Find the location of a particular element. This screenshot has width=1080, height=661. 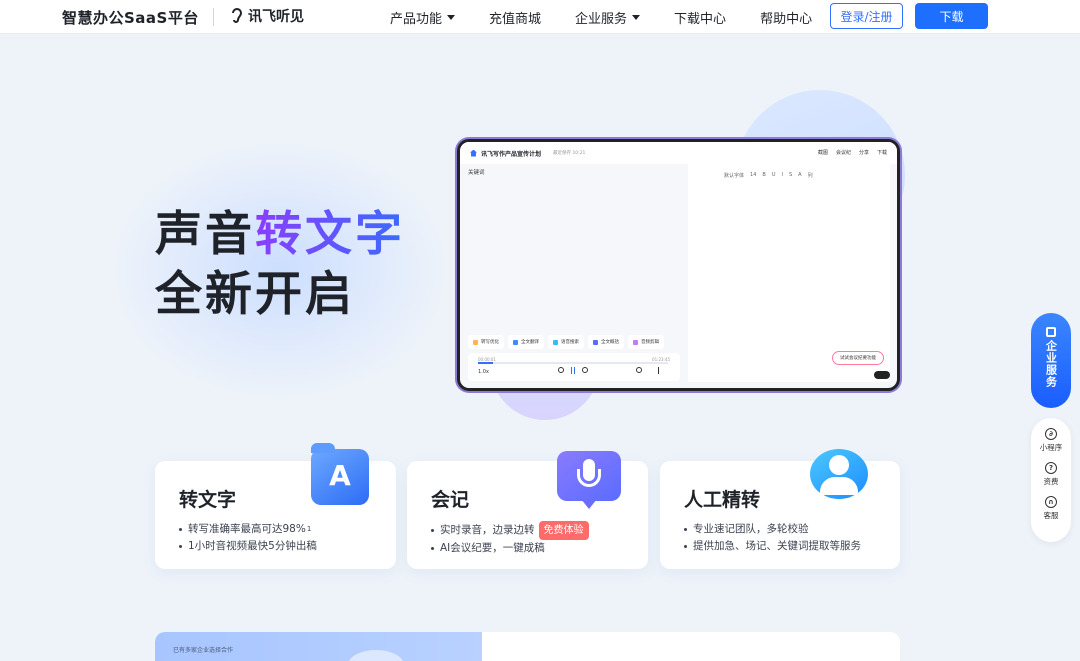

nav-link-label: 帮助中心 is located at coordinates (786, 19).